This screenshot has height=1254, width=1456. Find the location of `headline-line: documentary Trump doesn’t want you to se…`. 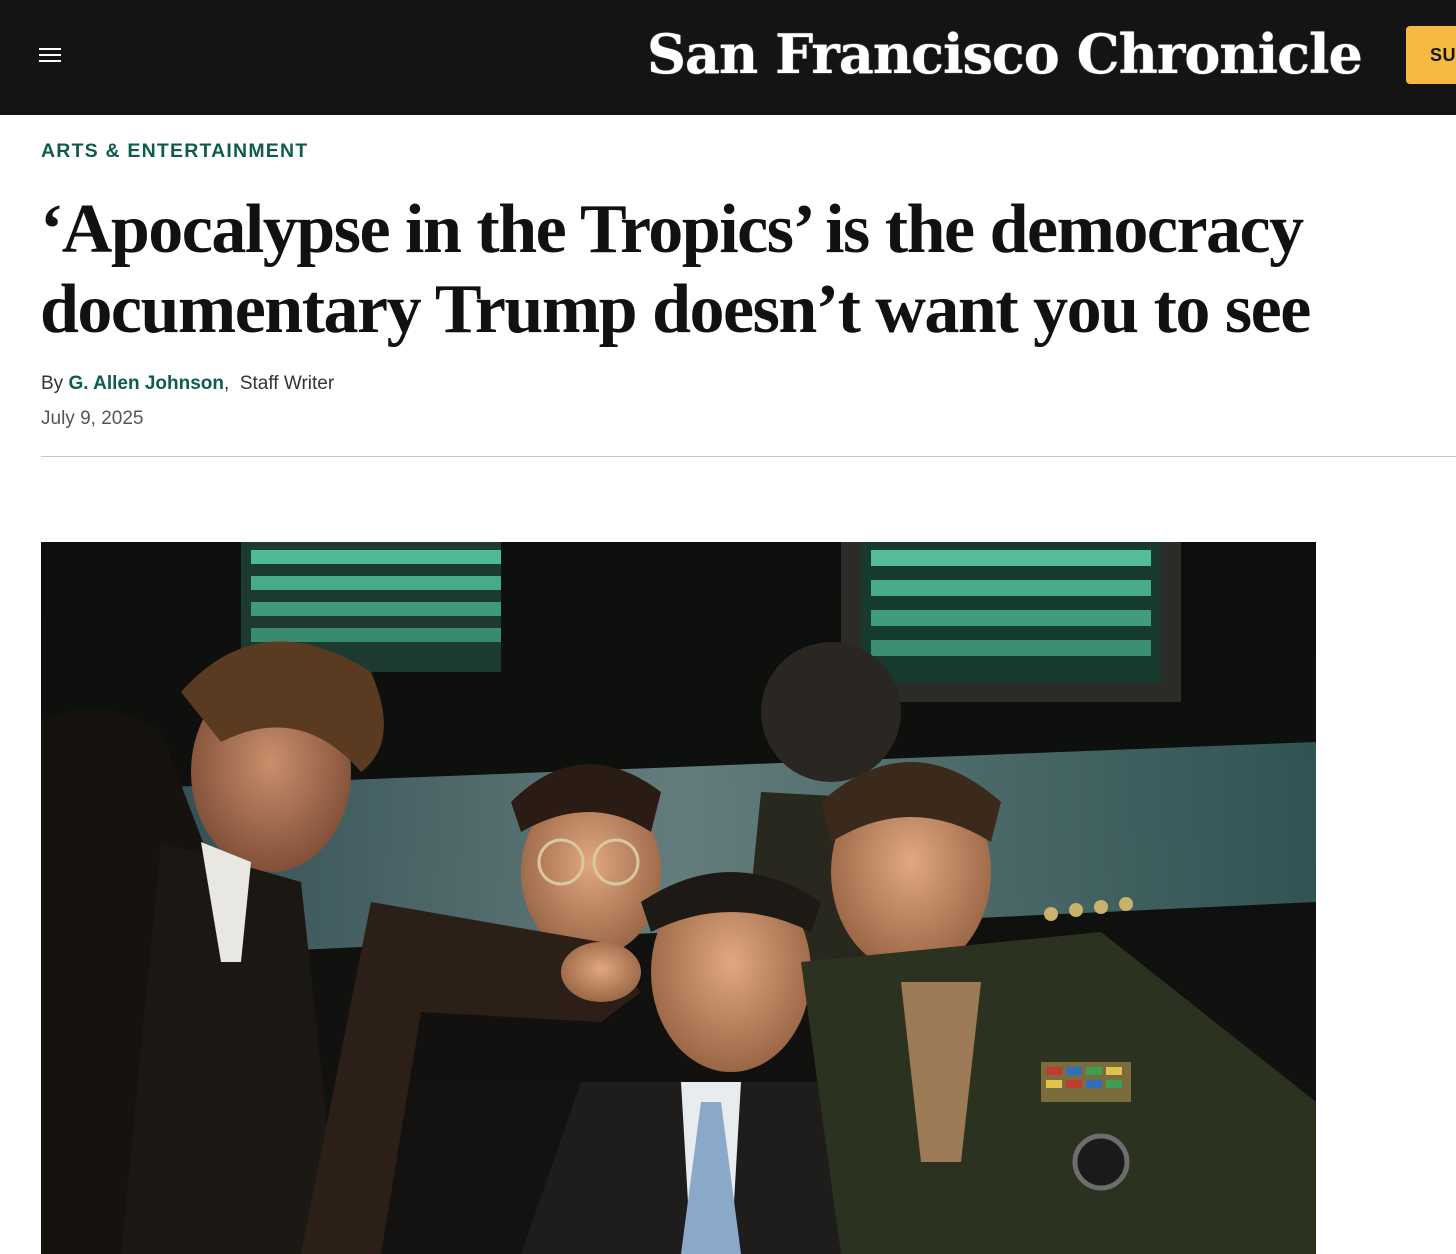

headline-line: documentary Trump doesn’t want you to se… is located at coordinates (675, 309).